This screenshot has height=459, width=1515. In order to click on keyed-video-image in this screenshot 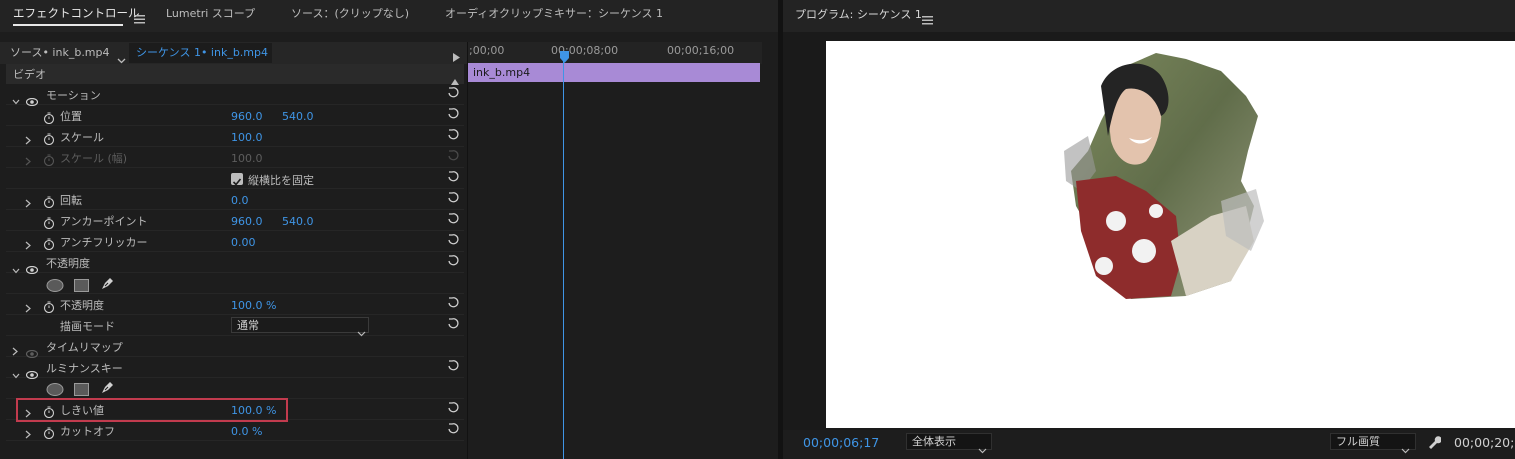, I will do `click(1164, 176)`.